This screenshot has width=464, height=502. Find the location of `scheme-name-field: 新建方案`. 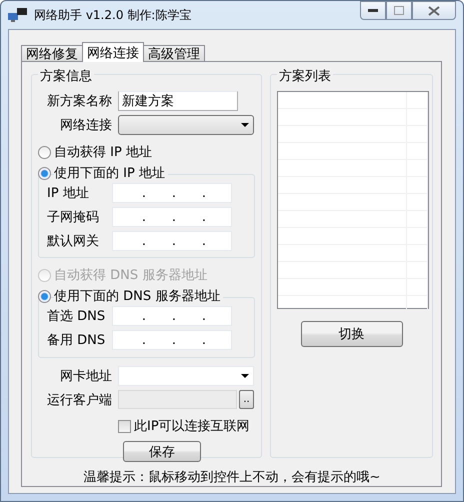

scheme-name-field: 新建方案 is located at coordinates (178, 101).